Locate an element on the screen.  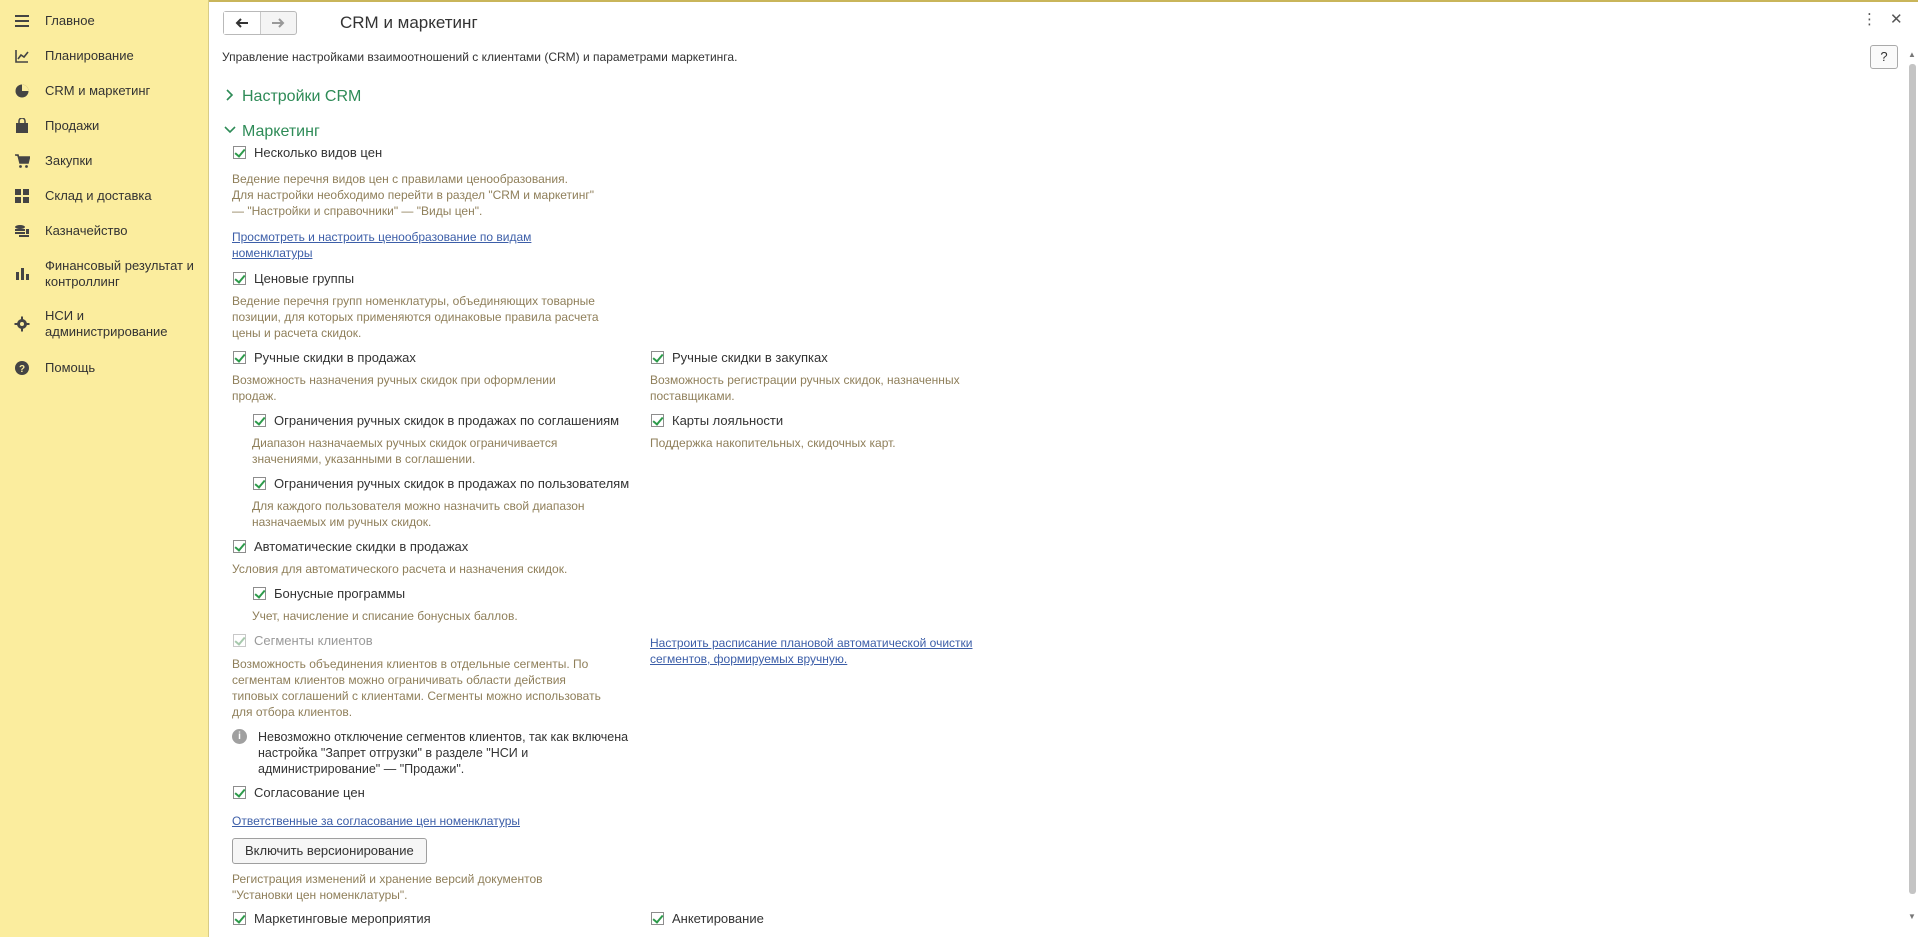
forward-button is located at coordinates (279, 23).